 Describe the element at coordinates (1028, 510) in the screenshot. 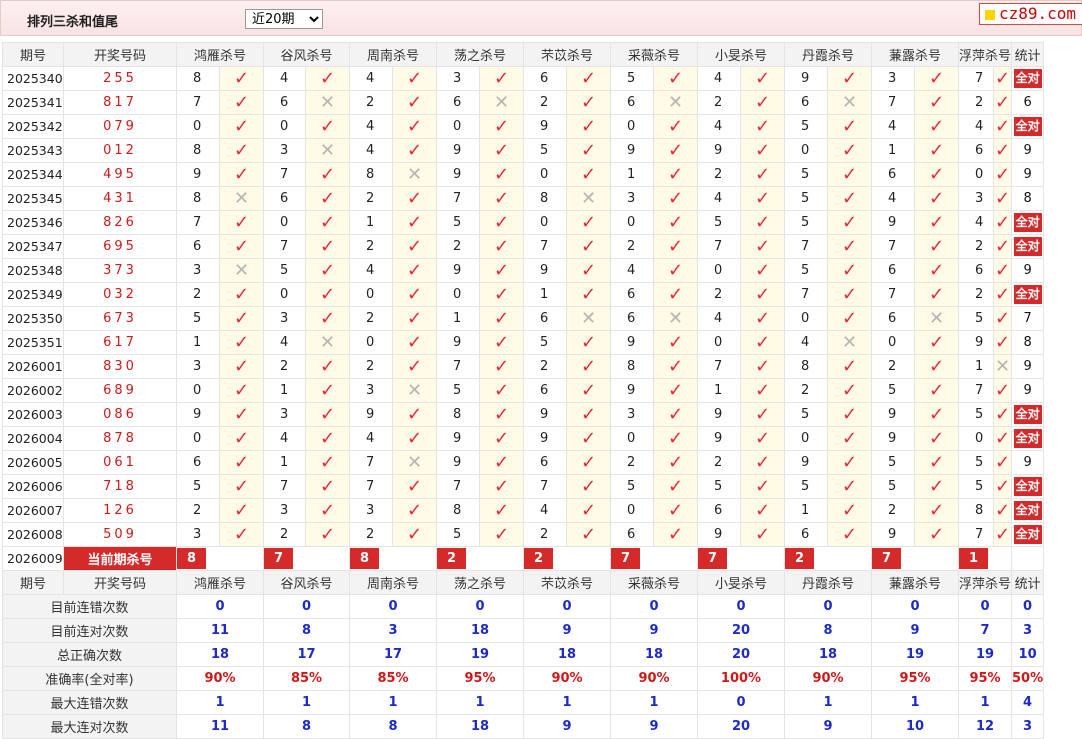

I see `stat-cell: 全对` at that location.